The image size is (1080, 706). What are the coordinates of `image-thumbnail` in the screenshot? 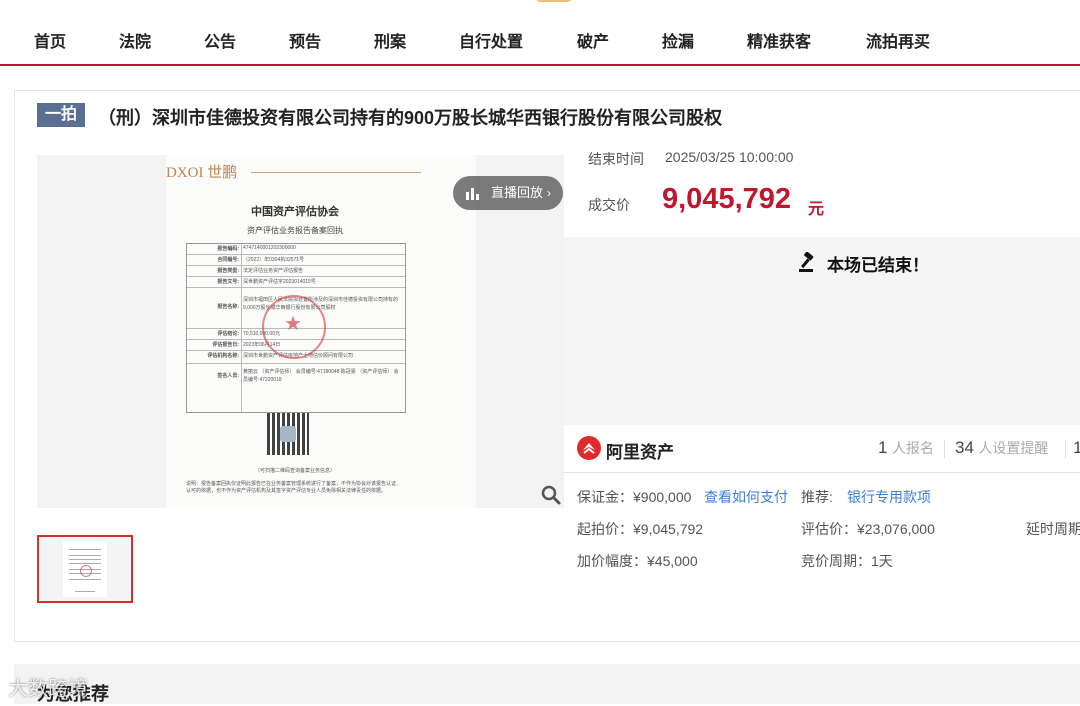 It's located at (85, 569).